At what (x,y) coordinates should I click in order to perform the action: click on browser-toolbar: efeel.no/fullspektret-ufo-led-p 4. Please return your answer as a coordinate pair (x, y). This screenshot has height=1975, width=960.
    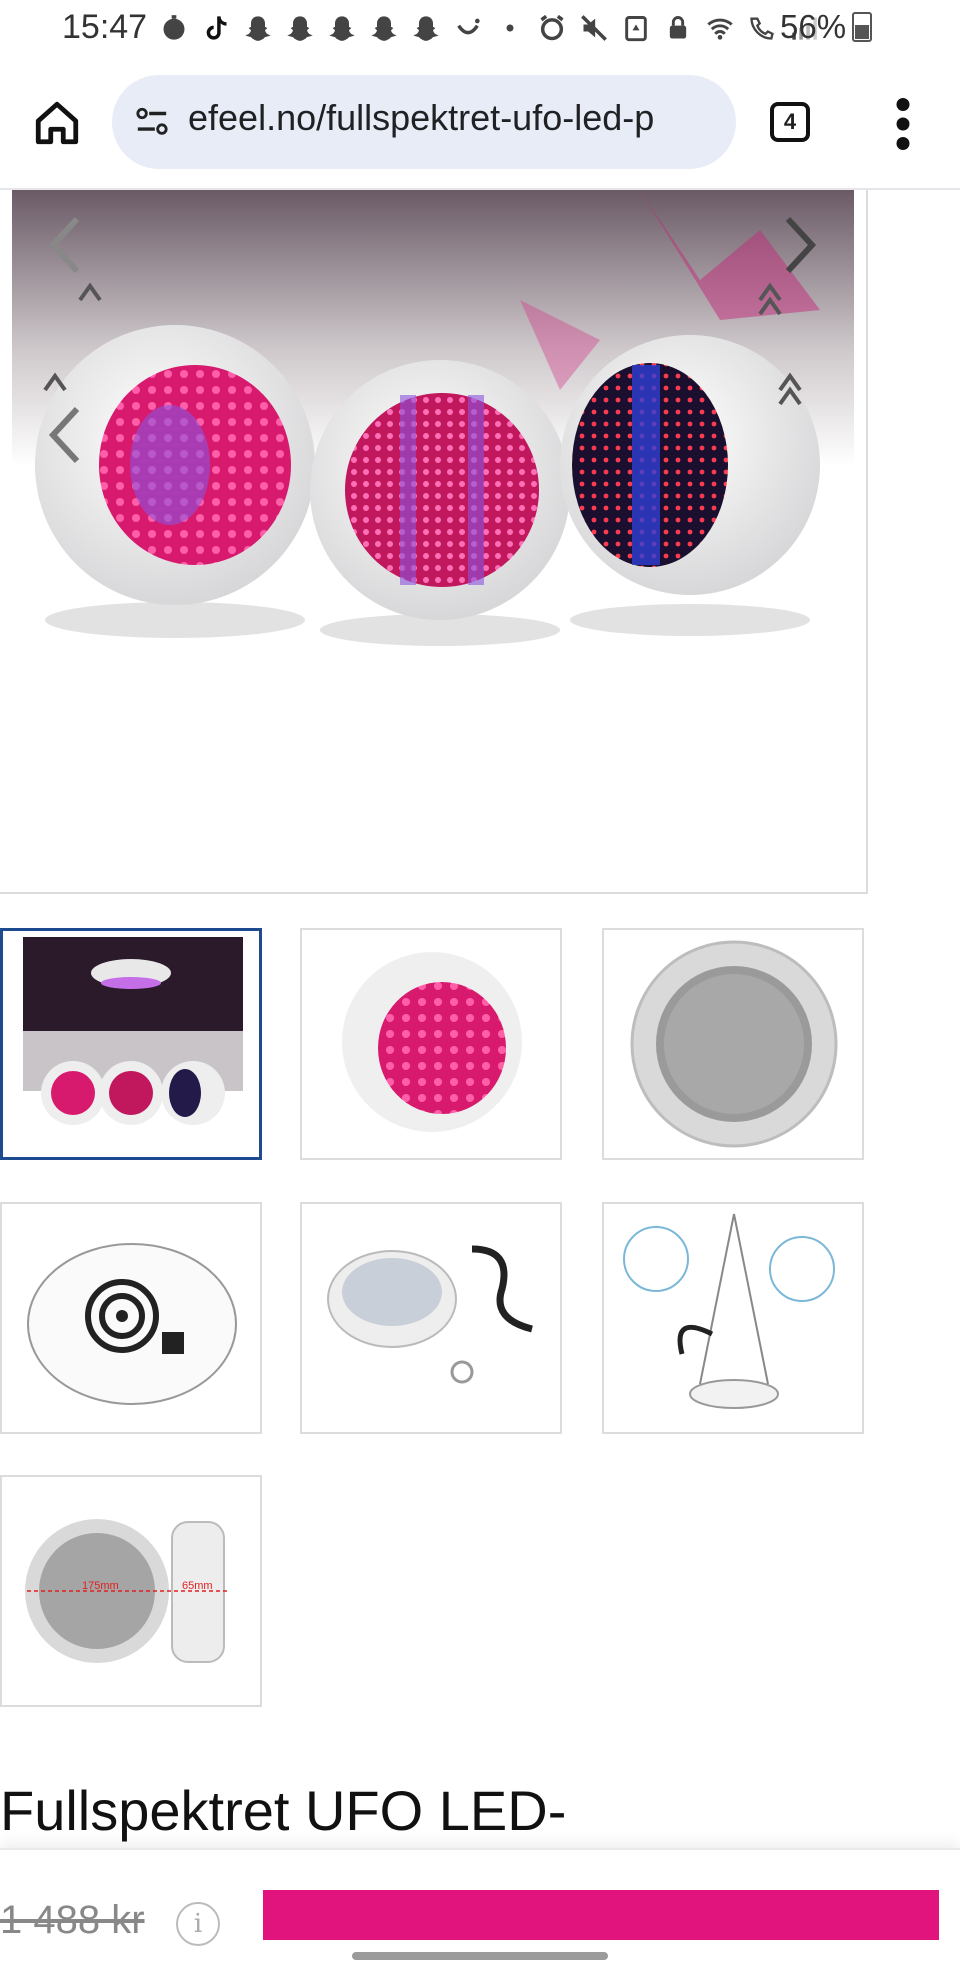
    Looking at the image, I should click on (480, 125).